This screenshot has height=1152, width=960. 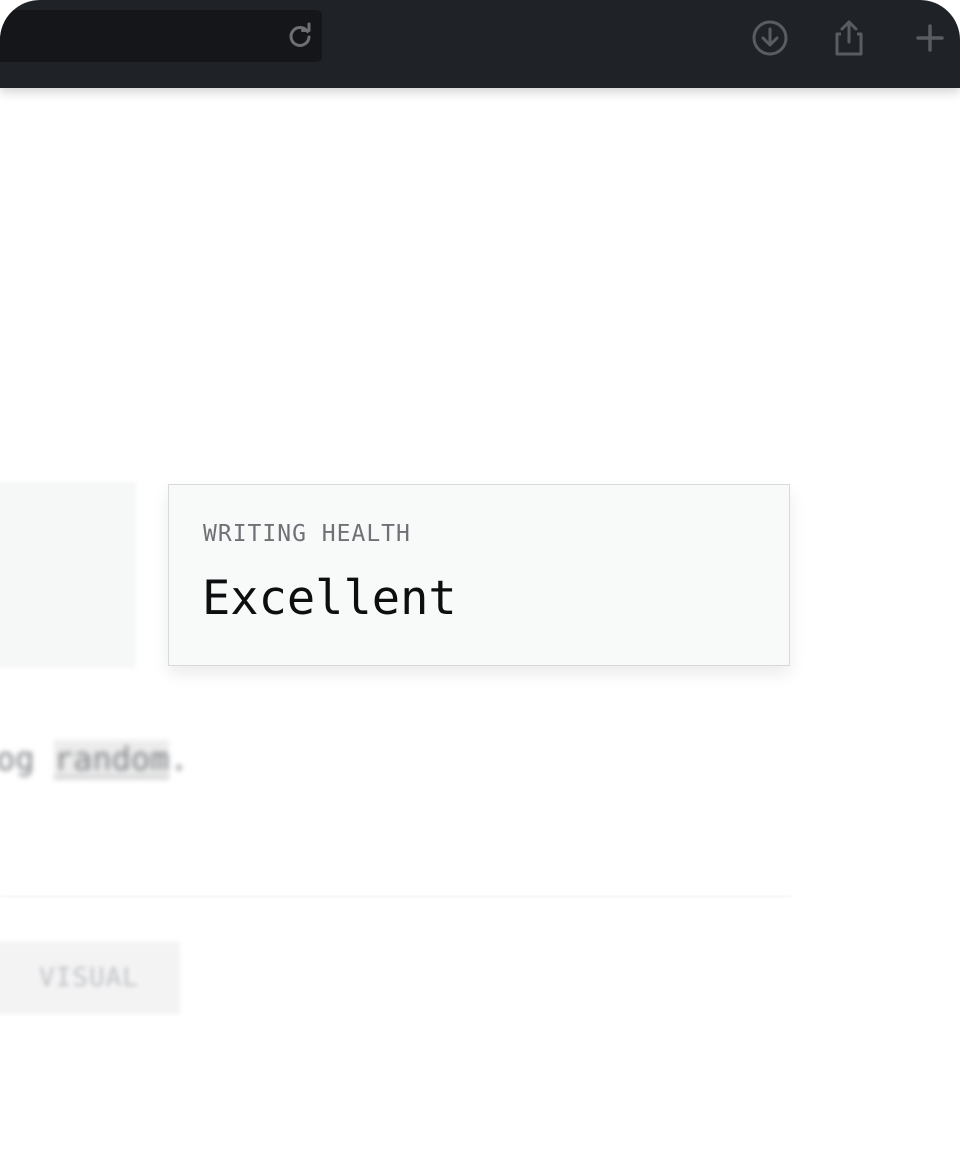 I want to click on reload-icon, so click(x=300, y=36).